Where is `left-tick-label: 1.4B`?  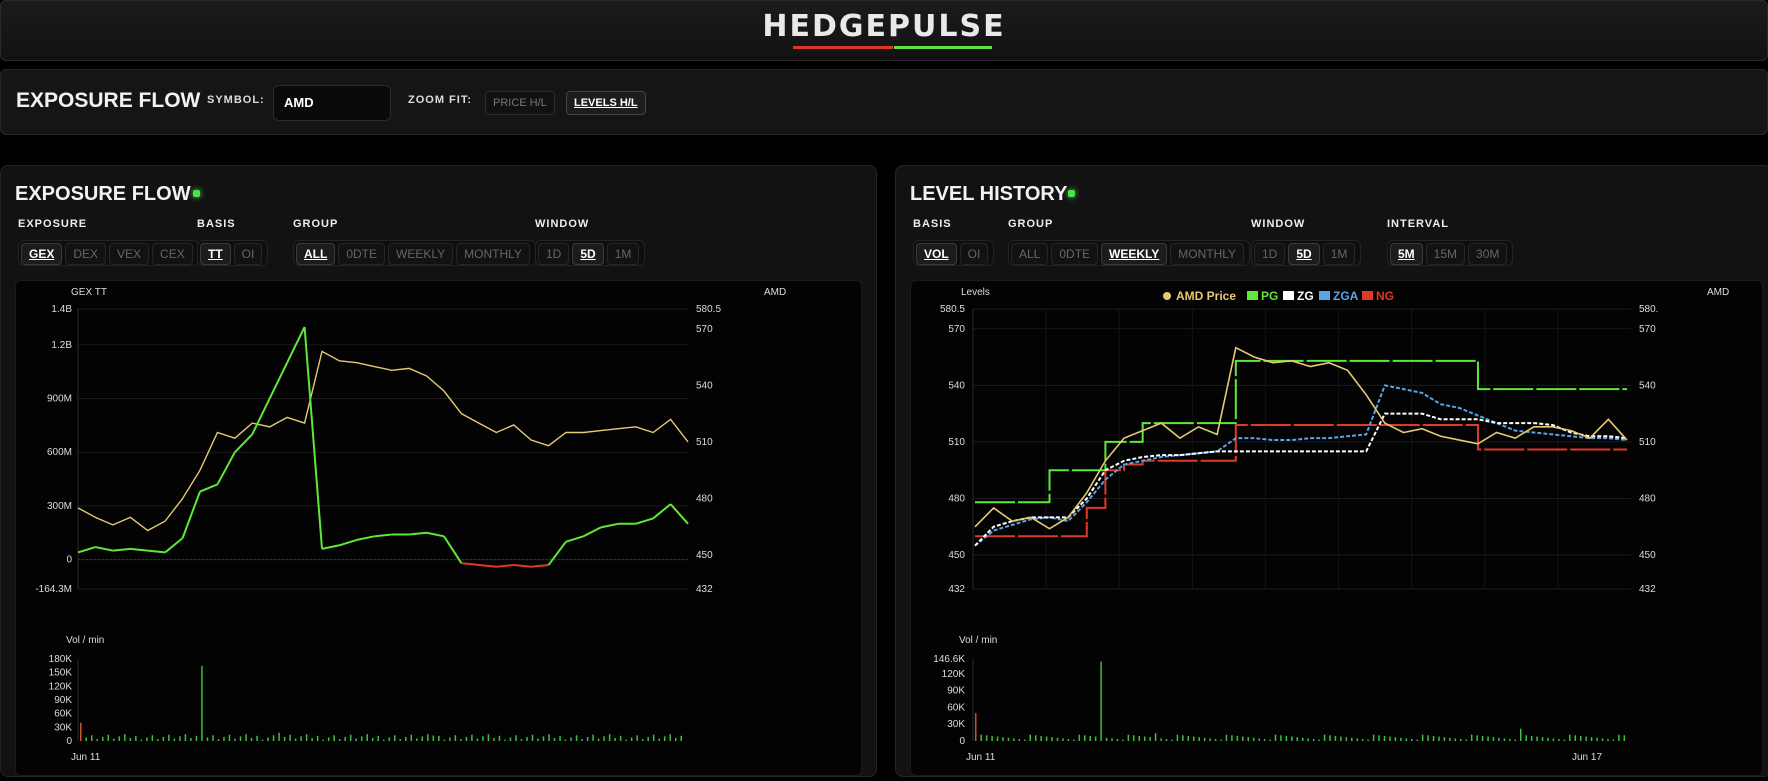
left-tick-label: 1.4B is located at coordinates (61, 309).